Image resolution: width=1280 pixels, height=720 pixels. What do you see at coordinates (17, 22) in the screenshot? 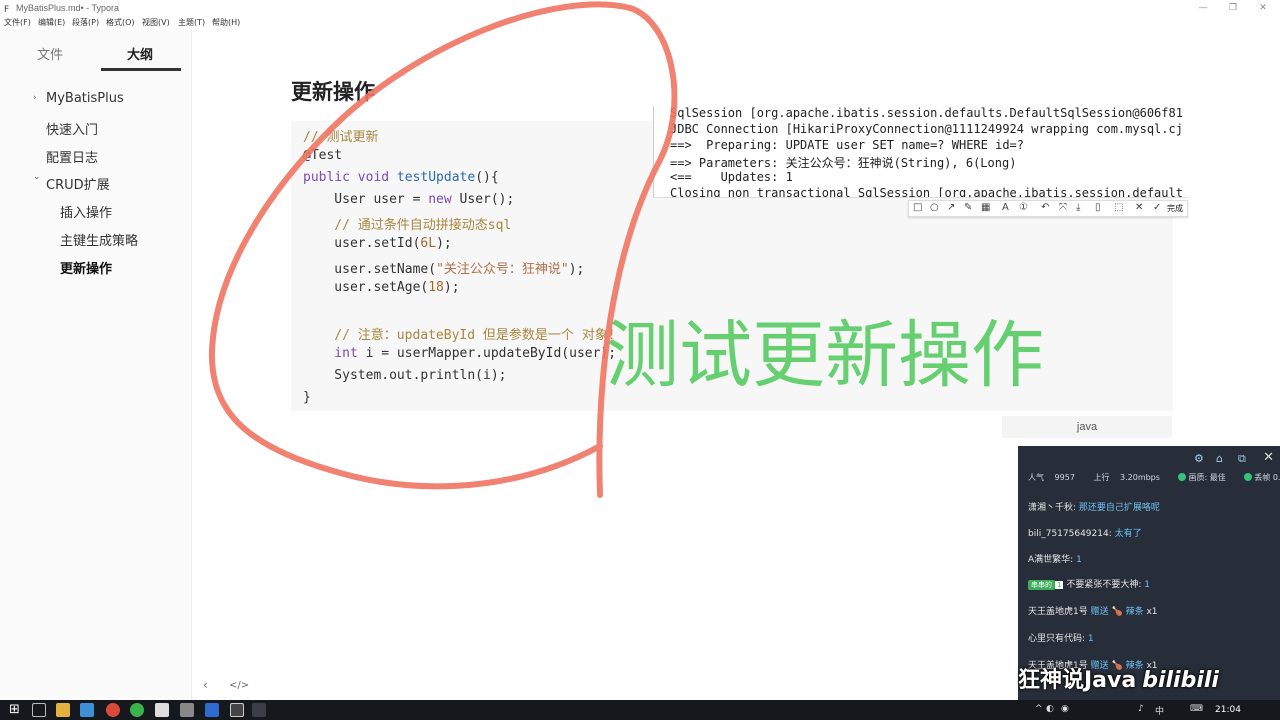
I see `menu-file: 文件(F)` at bounding box center [17, 22].